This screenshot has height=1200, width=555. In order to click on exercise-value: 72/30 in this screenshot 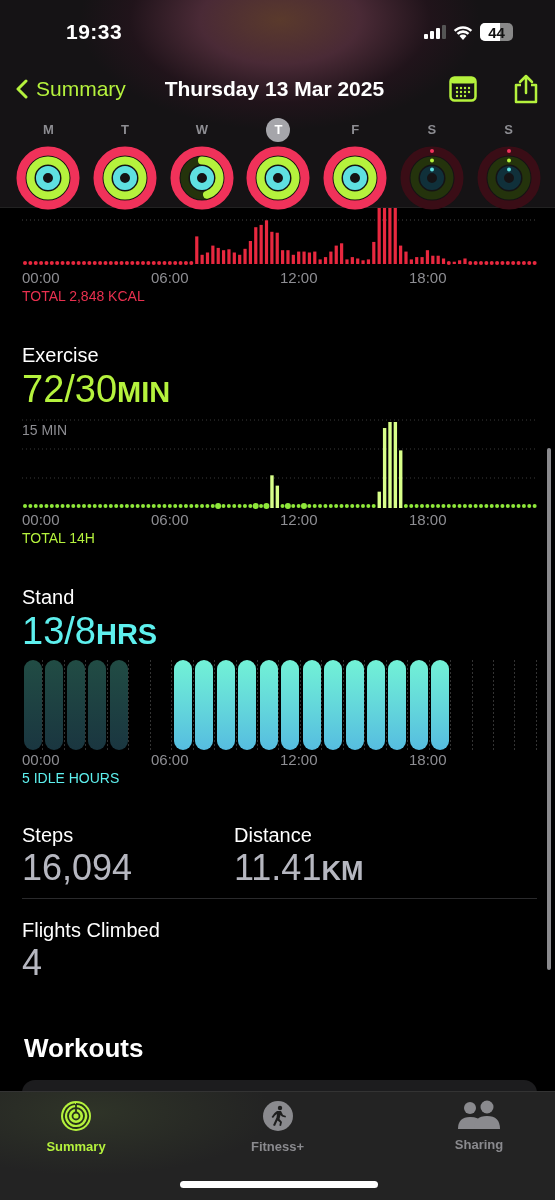, I will do `click(70, 389)`.